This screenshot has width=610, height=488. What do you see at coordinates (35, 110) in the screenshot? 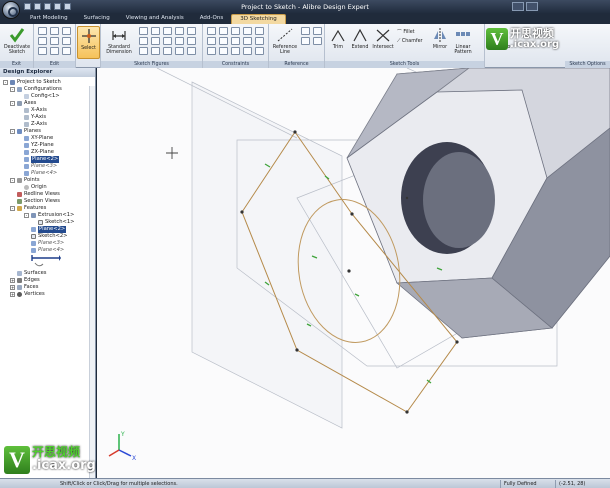
I see `tree-node-x-axis: X-Axis` at bounding box center [35, 110].